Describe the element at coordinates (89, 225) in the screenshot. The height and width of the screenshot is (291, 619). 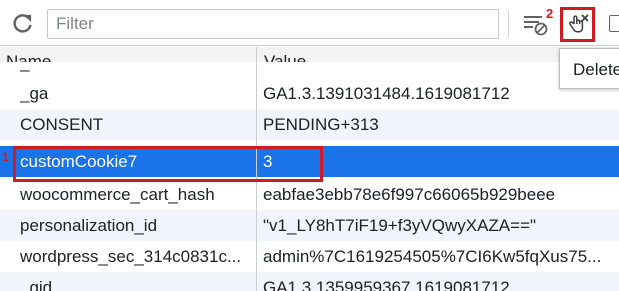
I see `cookie-name: personalization_id` at that location.